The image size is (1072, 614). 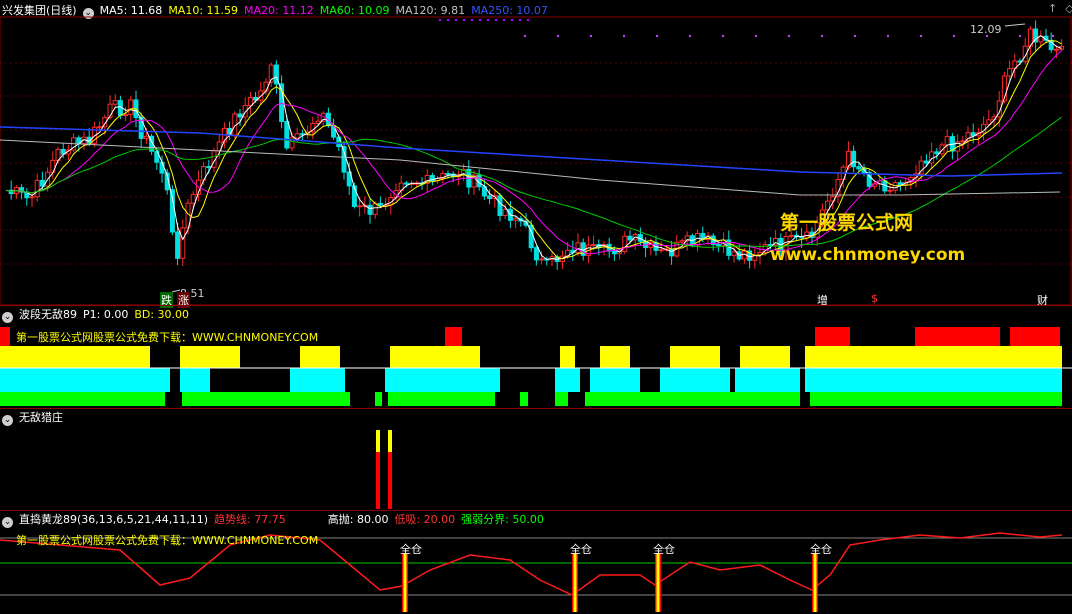 I want to click on panel2-p1: P1: 0.00, so click(x=106, y=314).